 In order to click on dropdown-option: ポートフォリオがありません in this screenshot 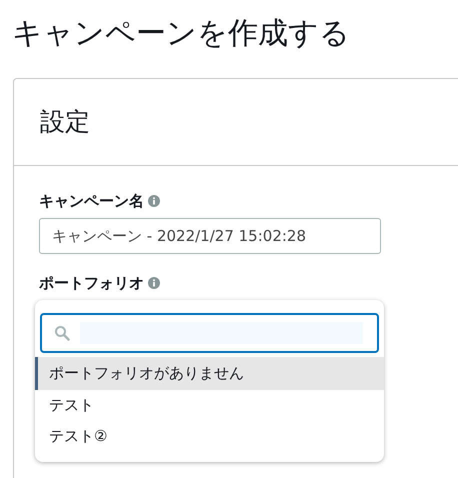, I will do `click(209, 373)`.